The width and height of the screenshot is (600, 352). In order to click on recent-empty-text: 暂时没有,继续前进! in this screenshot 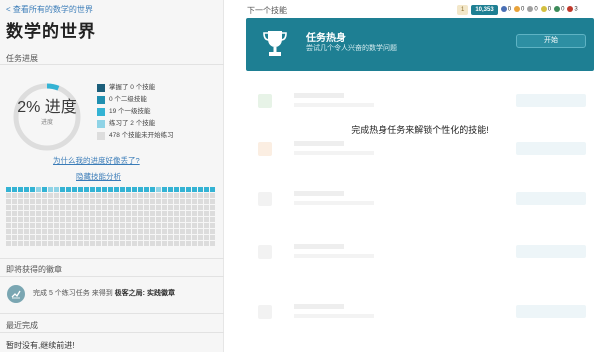, I will do `click(40, 345)`.